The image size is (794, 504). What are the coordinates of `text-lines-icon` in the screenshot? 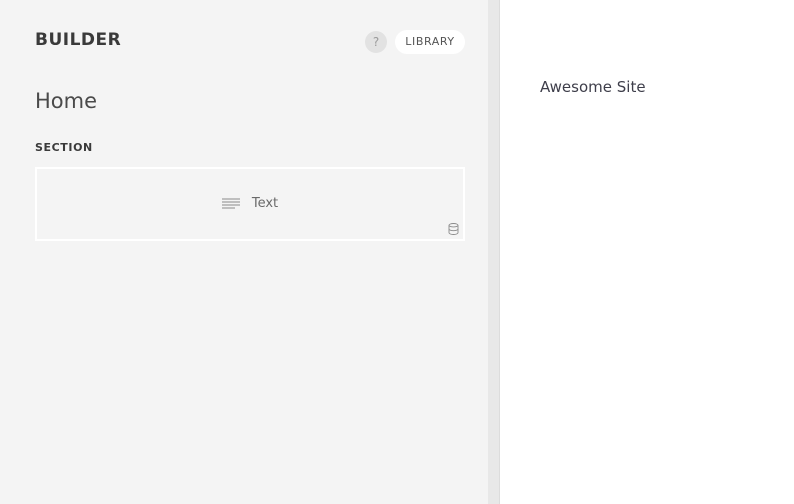 It's located at (230, 203).